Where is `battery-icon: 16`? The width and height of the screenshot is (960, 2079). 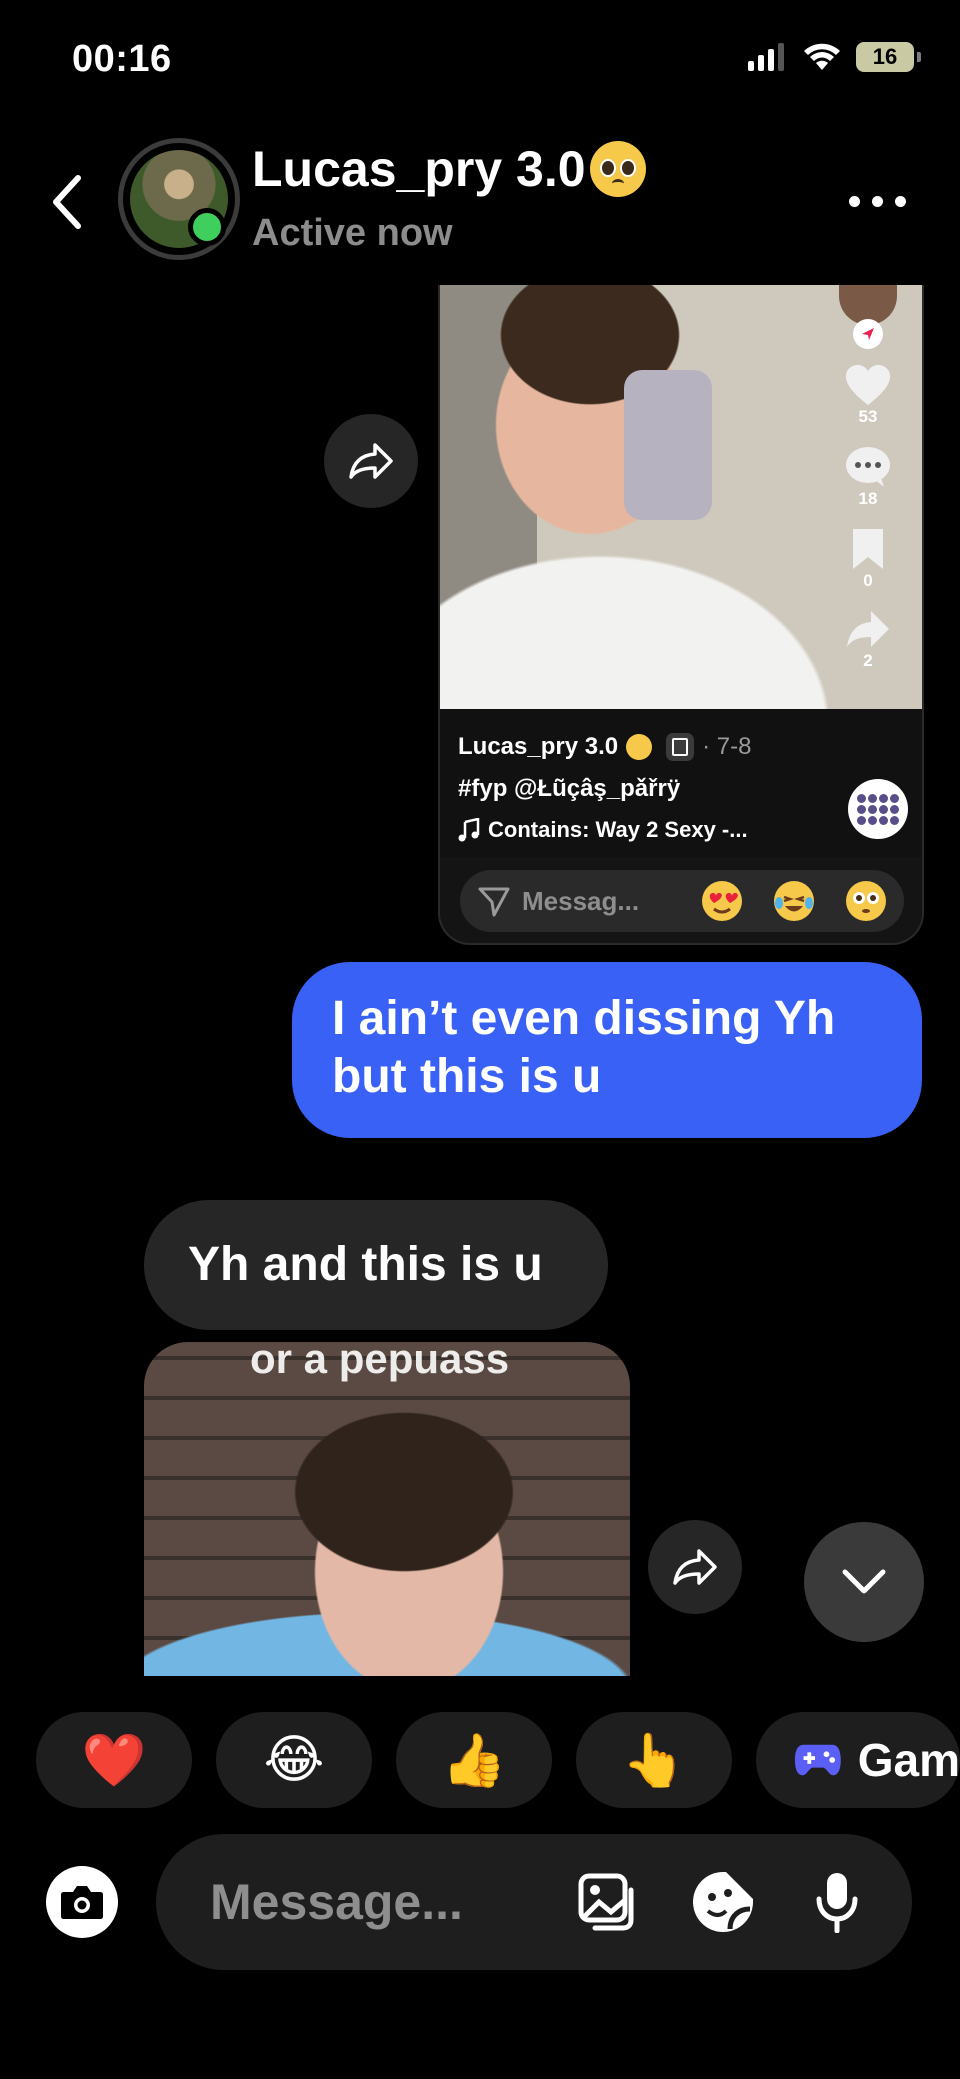 battery-icon: 16 is located at coordinates (888, 57).